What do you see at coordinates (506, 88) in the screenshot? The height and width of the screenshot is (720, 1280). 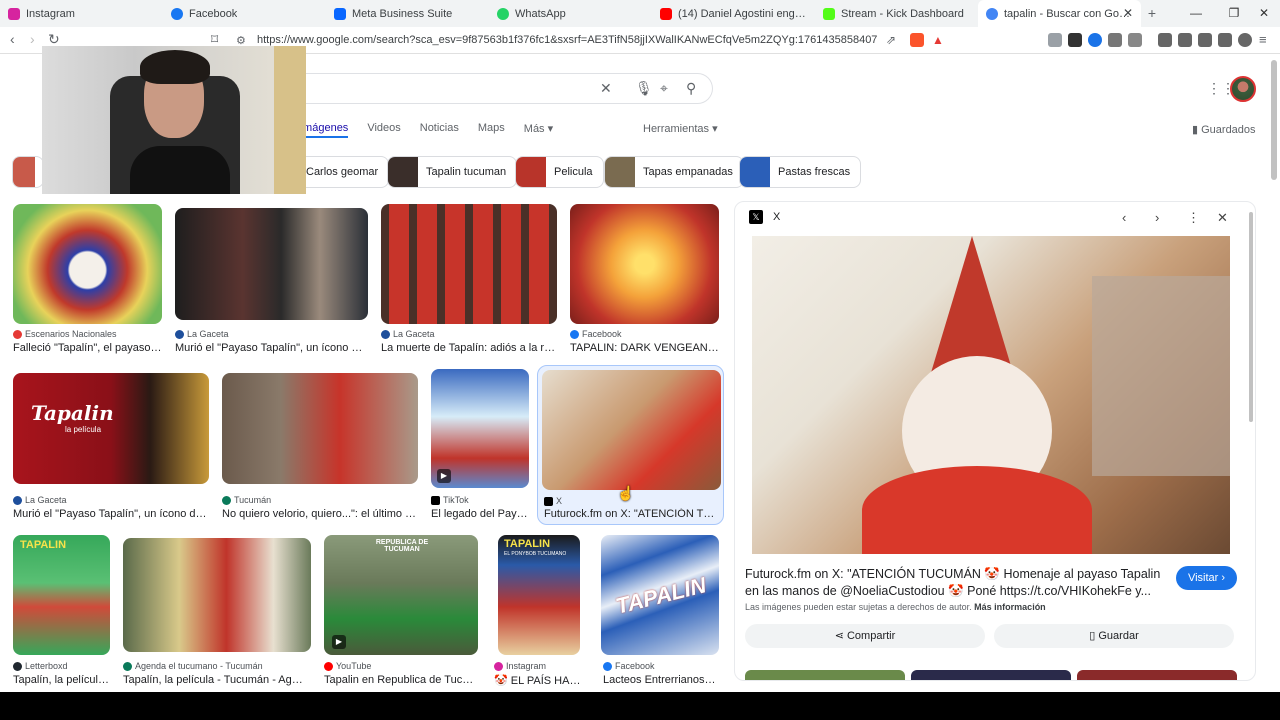 I see `search-input: ✕ 🎙 ⌖ ⚲` at bounding box center [506, 88].